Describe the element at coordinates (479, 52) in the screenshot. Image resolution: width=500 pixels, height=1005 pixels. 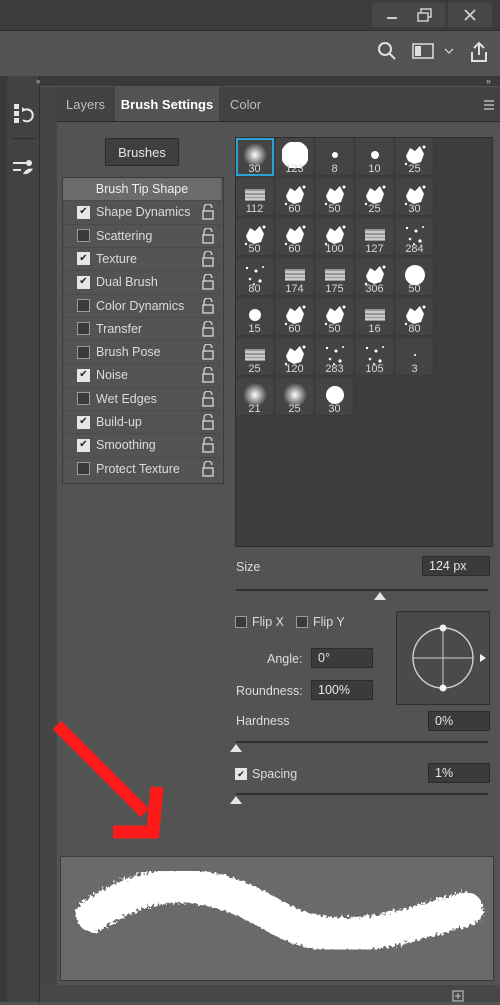
I see `share-button` at that location.